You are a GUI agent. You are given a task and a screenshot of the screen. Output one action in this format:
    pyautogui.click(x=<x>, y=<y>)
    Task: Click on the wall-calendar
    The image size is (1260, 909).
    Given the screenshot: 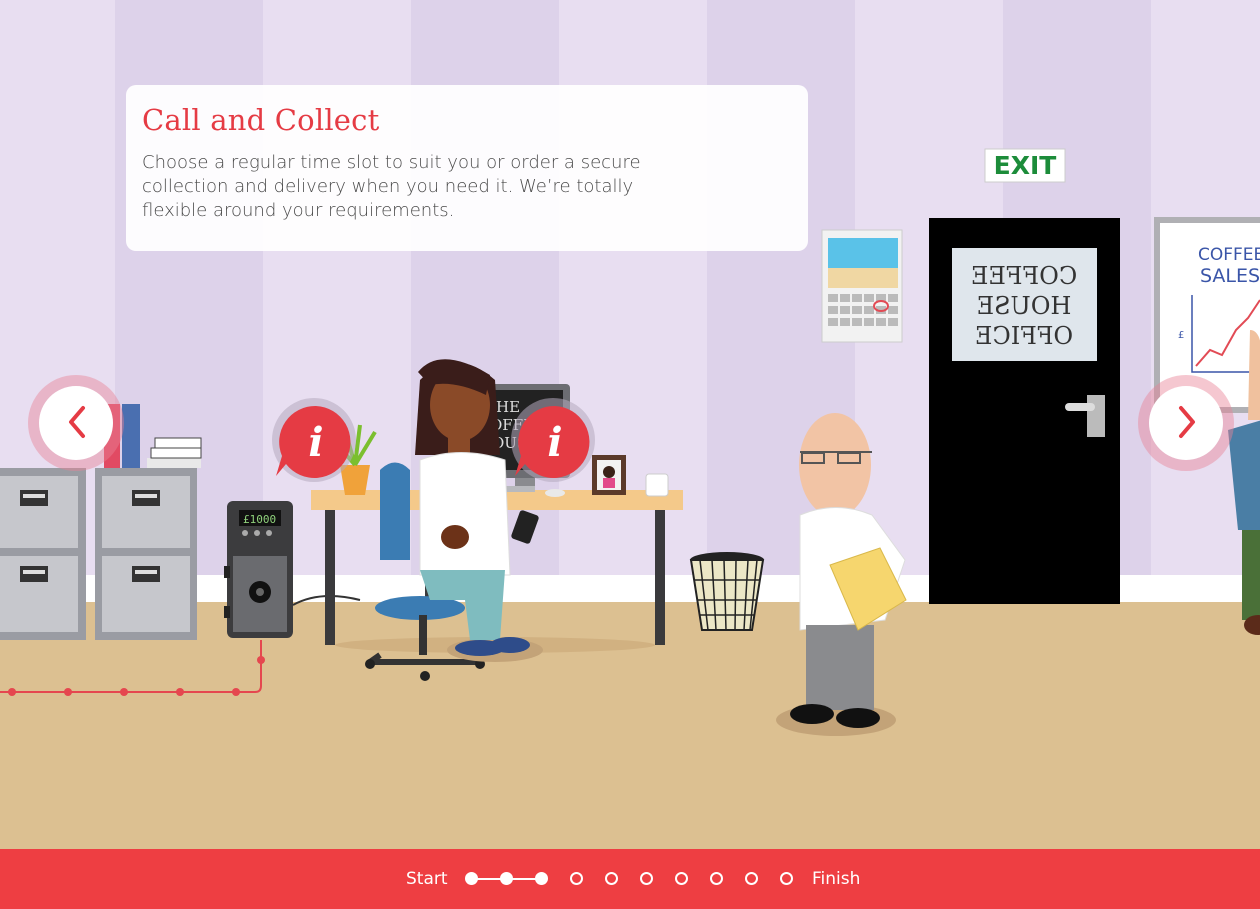 What is the action you would take?
    pyautogui.click(x=862, y=286)
    